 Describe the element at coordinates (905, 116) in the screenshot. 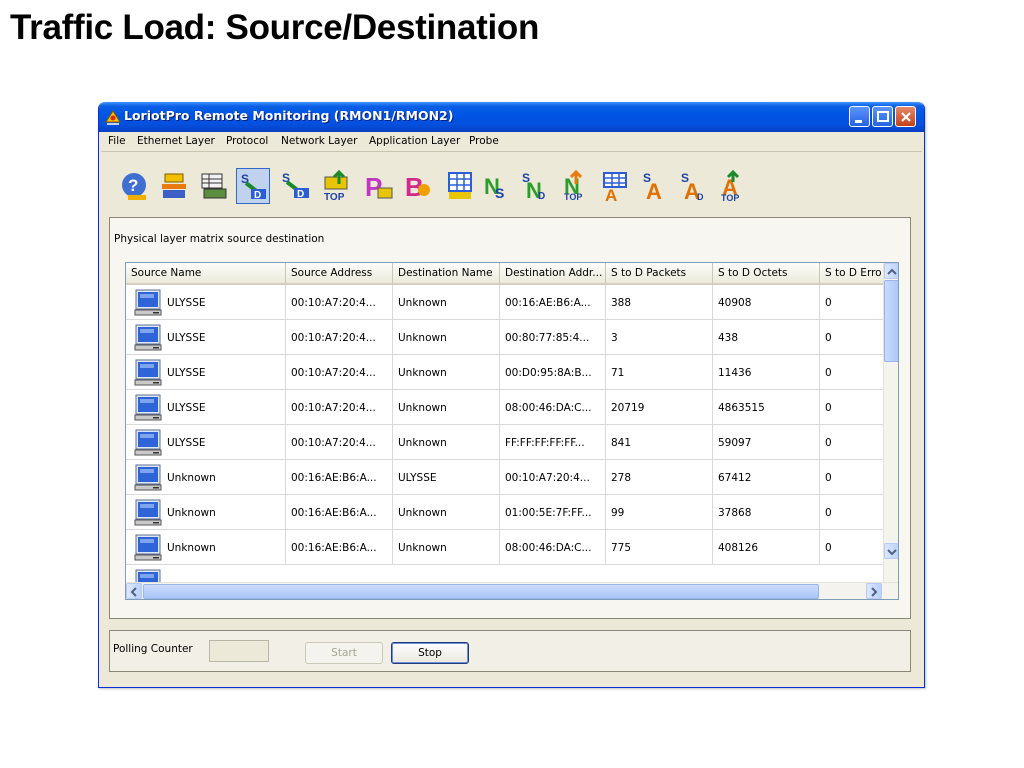

I see `close-button` at that location.